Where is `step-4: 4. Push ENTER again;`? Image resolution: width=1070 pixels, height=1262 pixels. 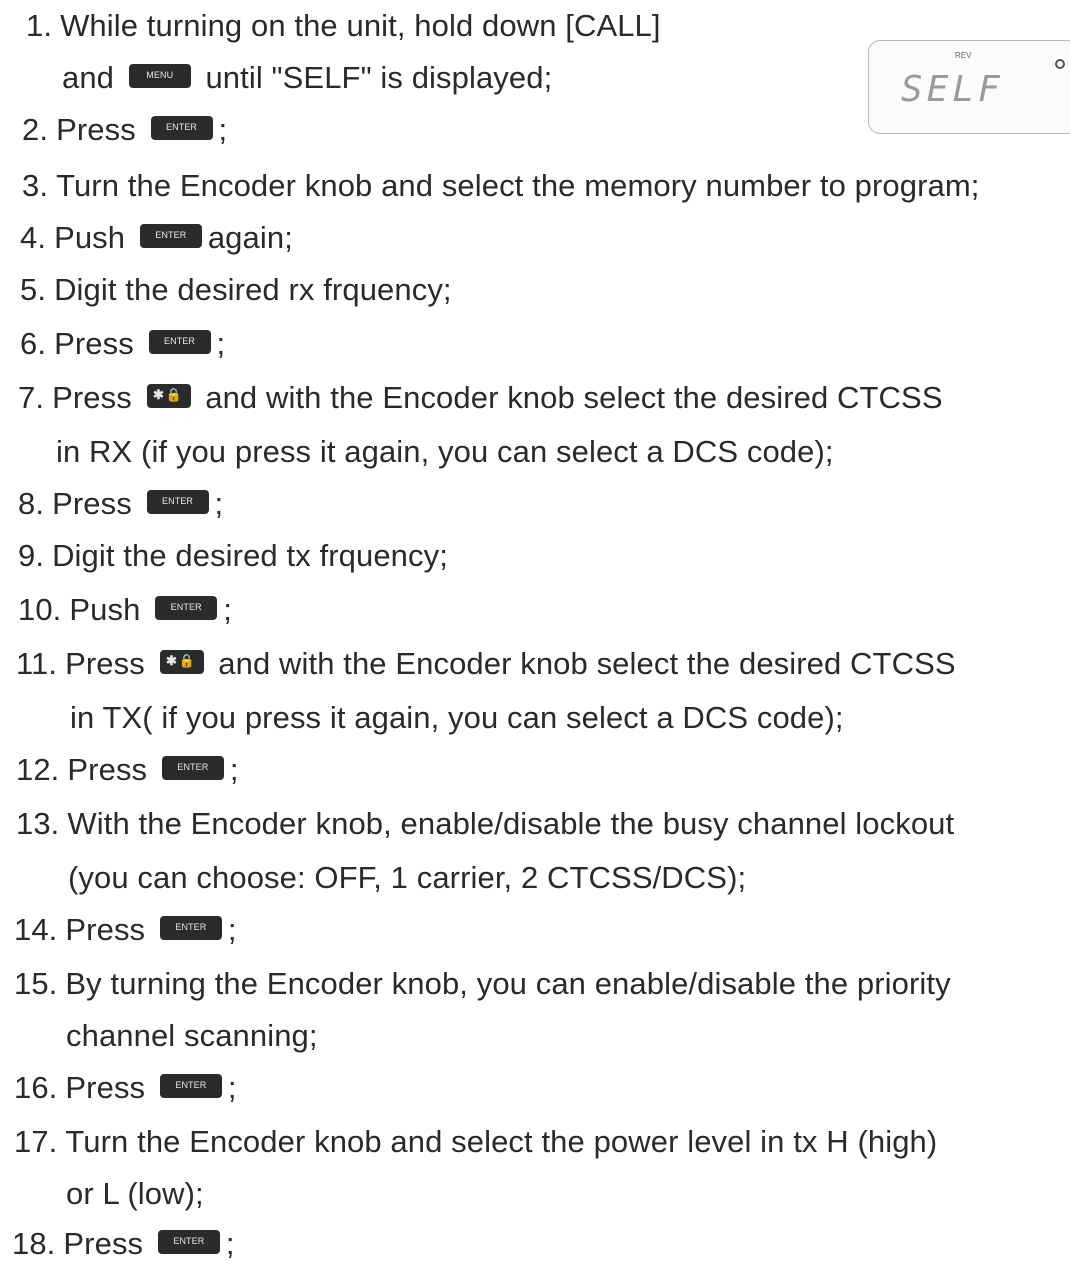 step-4: 4. Push ENTER again; is located at coordinates (156, 237).